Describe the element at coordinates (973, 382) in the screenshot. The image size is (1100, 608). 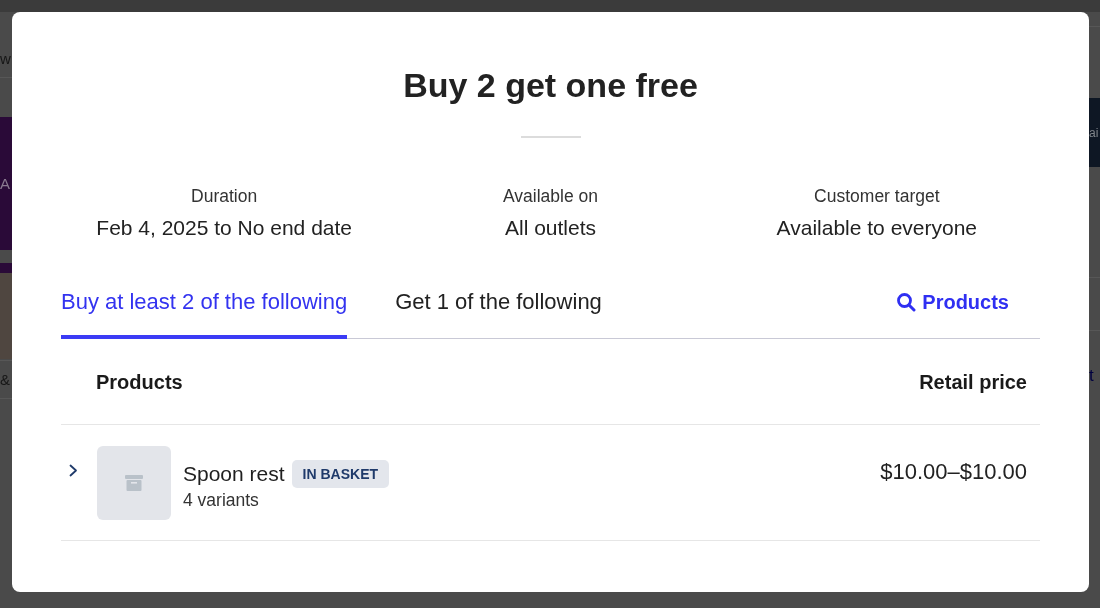
I see `column-header: Retail price` at that location.